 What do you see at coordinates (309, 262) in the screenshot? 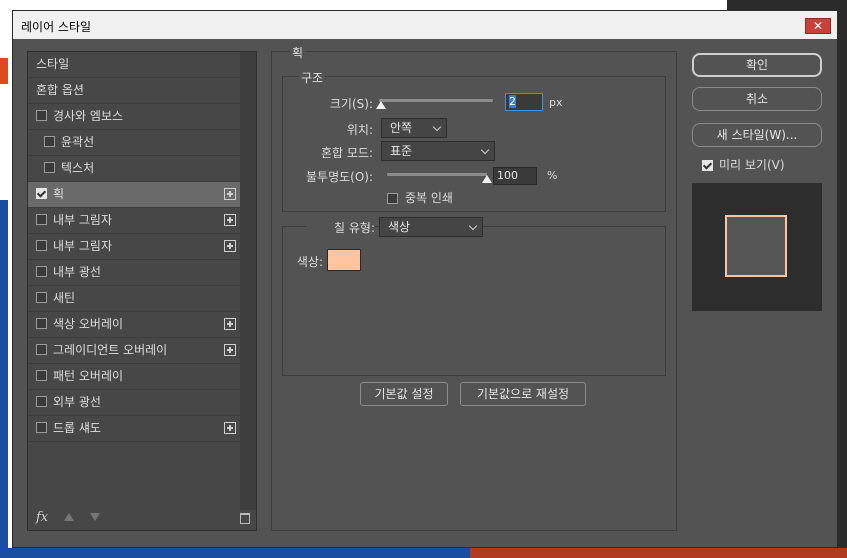
I see `color-label: 색상:` at bounding box center [309, 262].